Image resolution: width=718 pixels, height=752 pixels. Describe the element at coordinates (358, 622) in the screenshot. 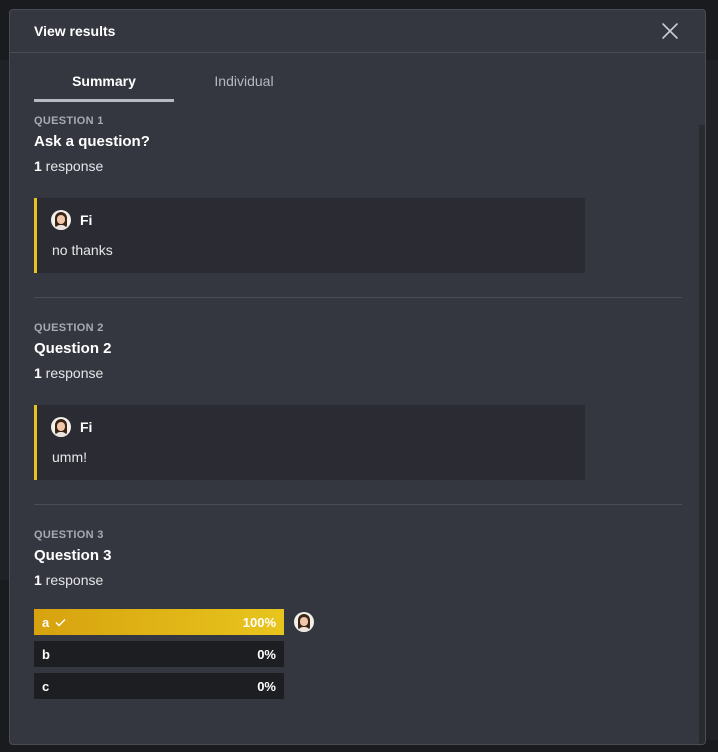

I see `poll-option-a: a 100%` at that location.